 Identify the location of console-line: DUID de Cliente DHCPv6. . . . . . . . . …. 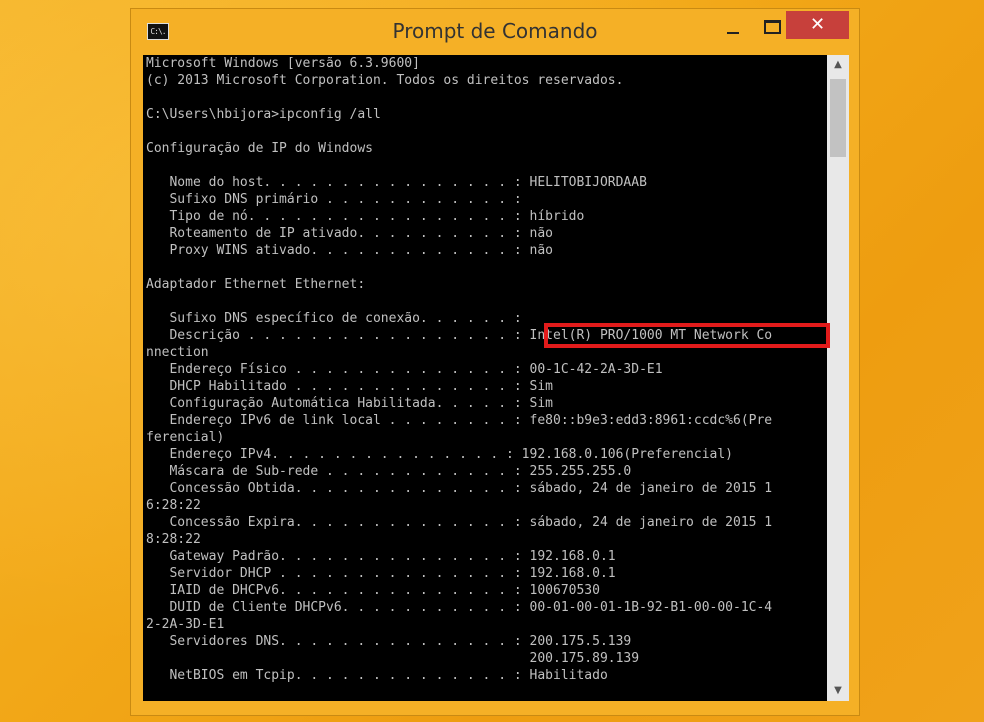
(459, 607).